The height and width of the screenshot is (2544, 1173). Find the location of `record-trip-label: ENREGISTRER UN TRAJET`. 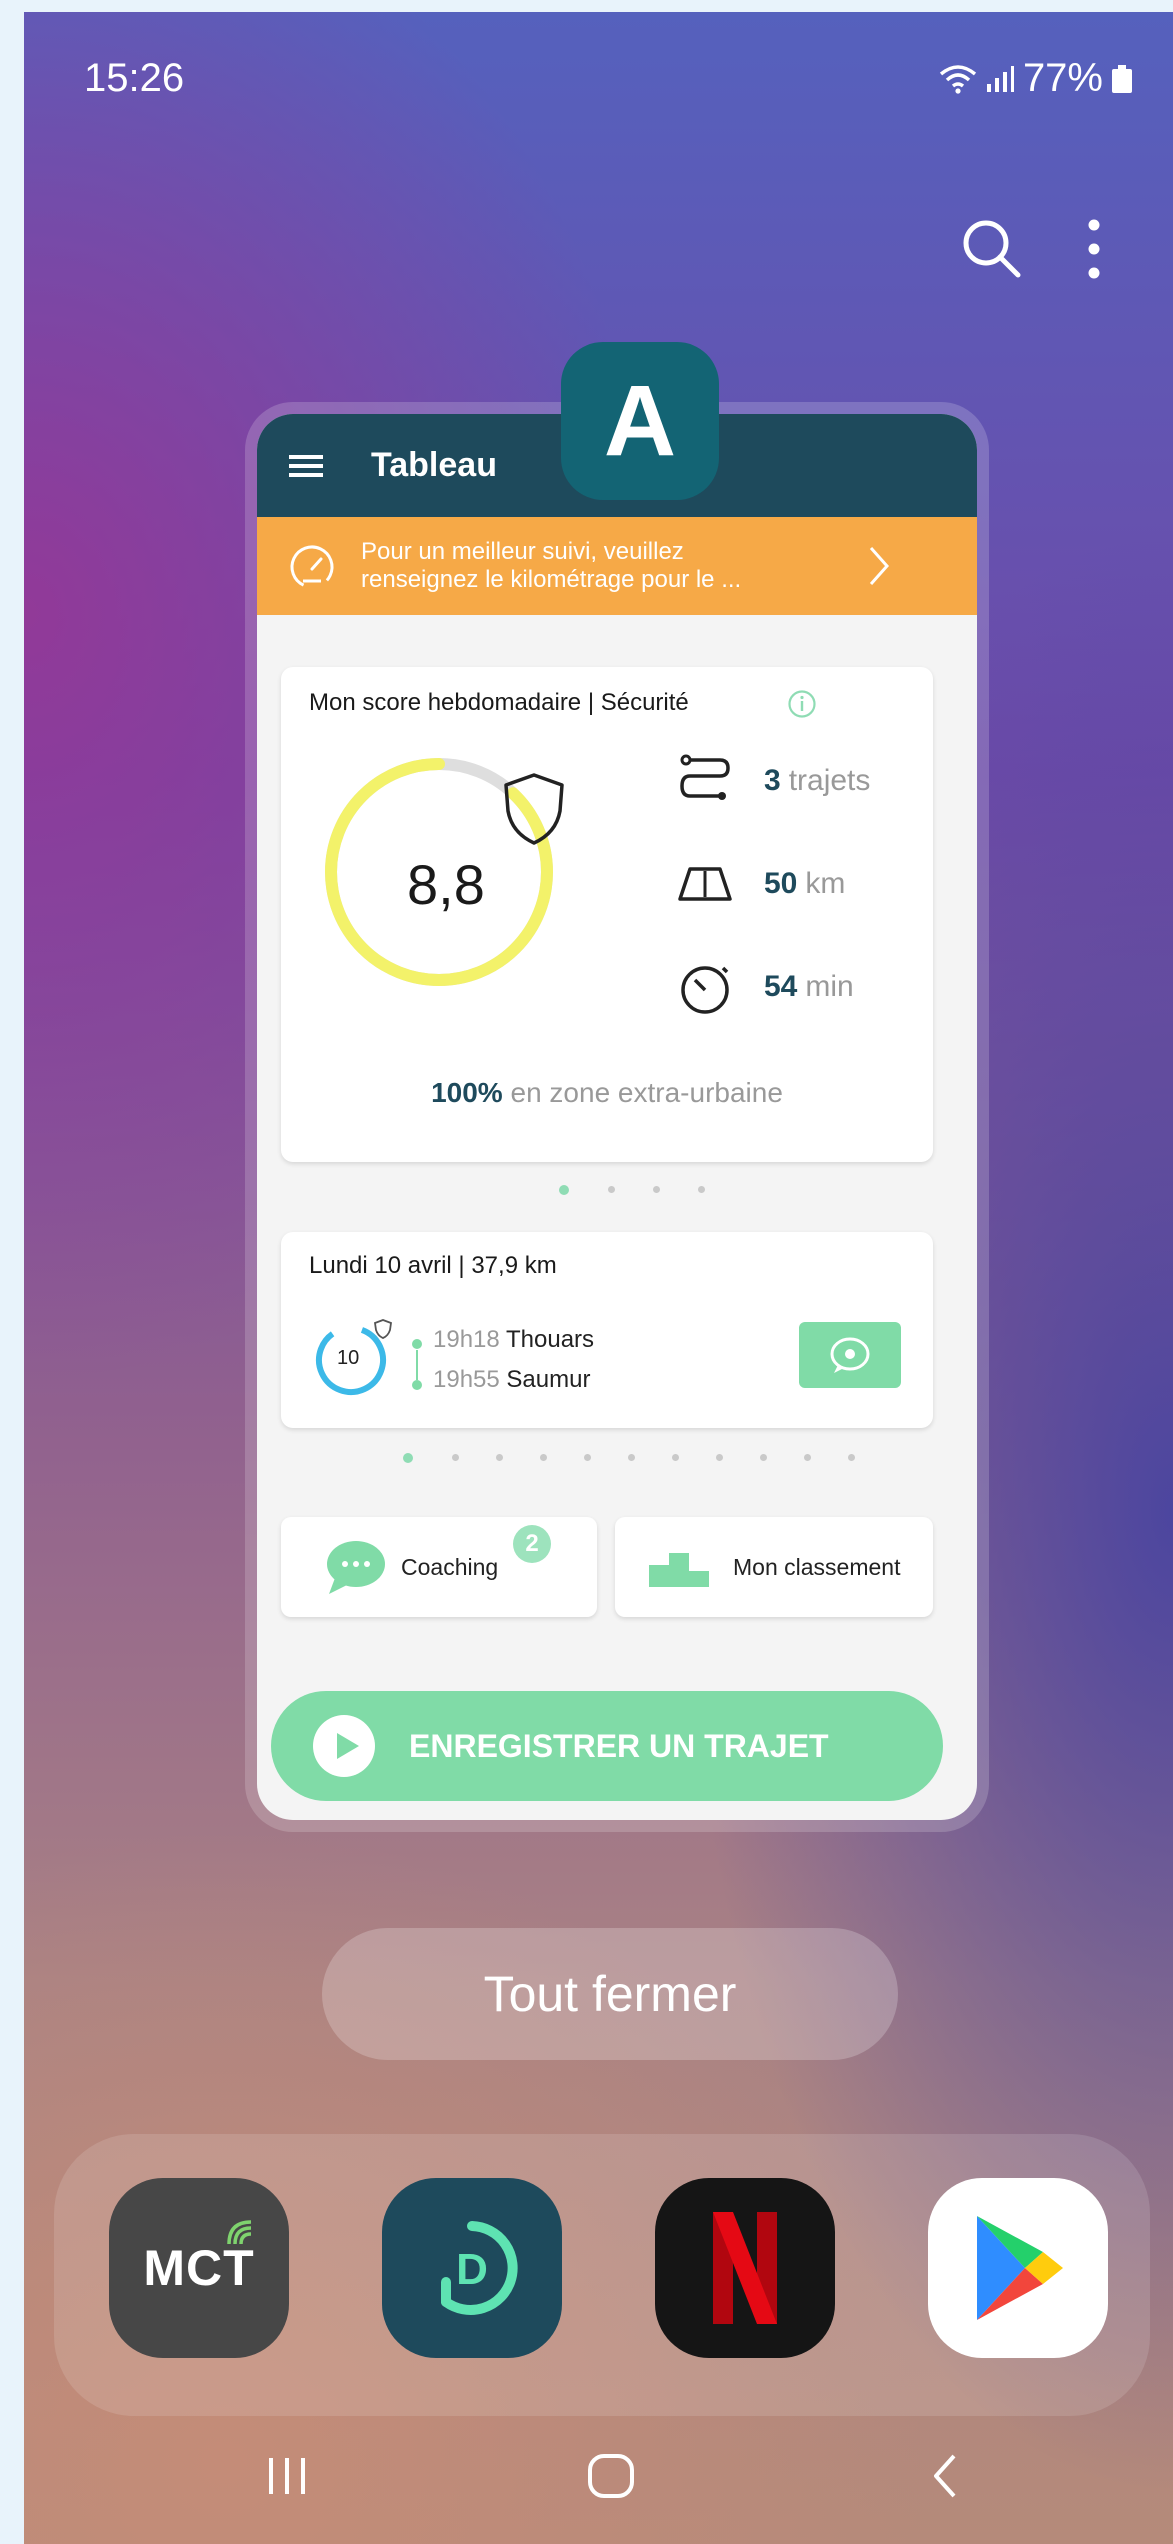

record-trip-label: ENREGISTRER UN TRAJET is located at coordinates (619, 1745).